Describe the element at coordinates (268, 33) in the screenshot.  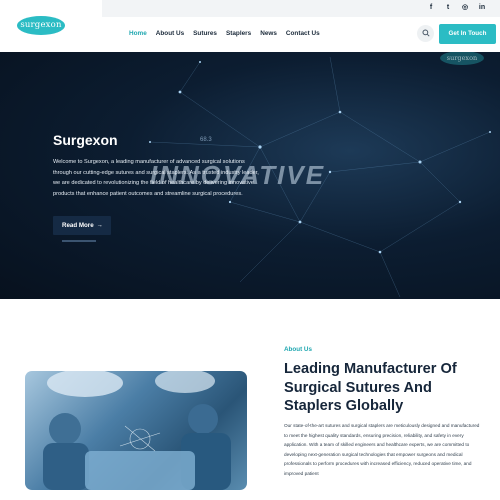
I see `nav-item-news: News` at that location.